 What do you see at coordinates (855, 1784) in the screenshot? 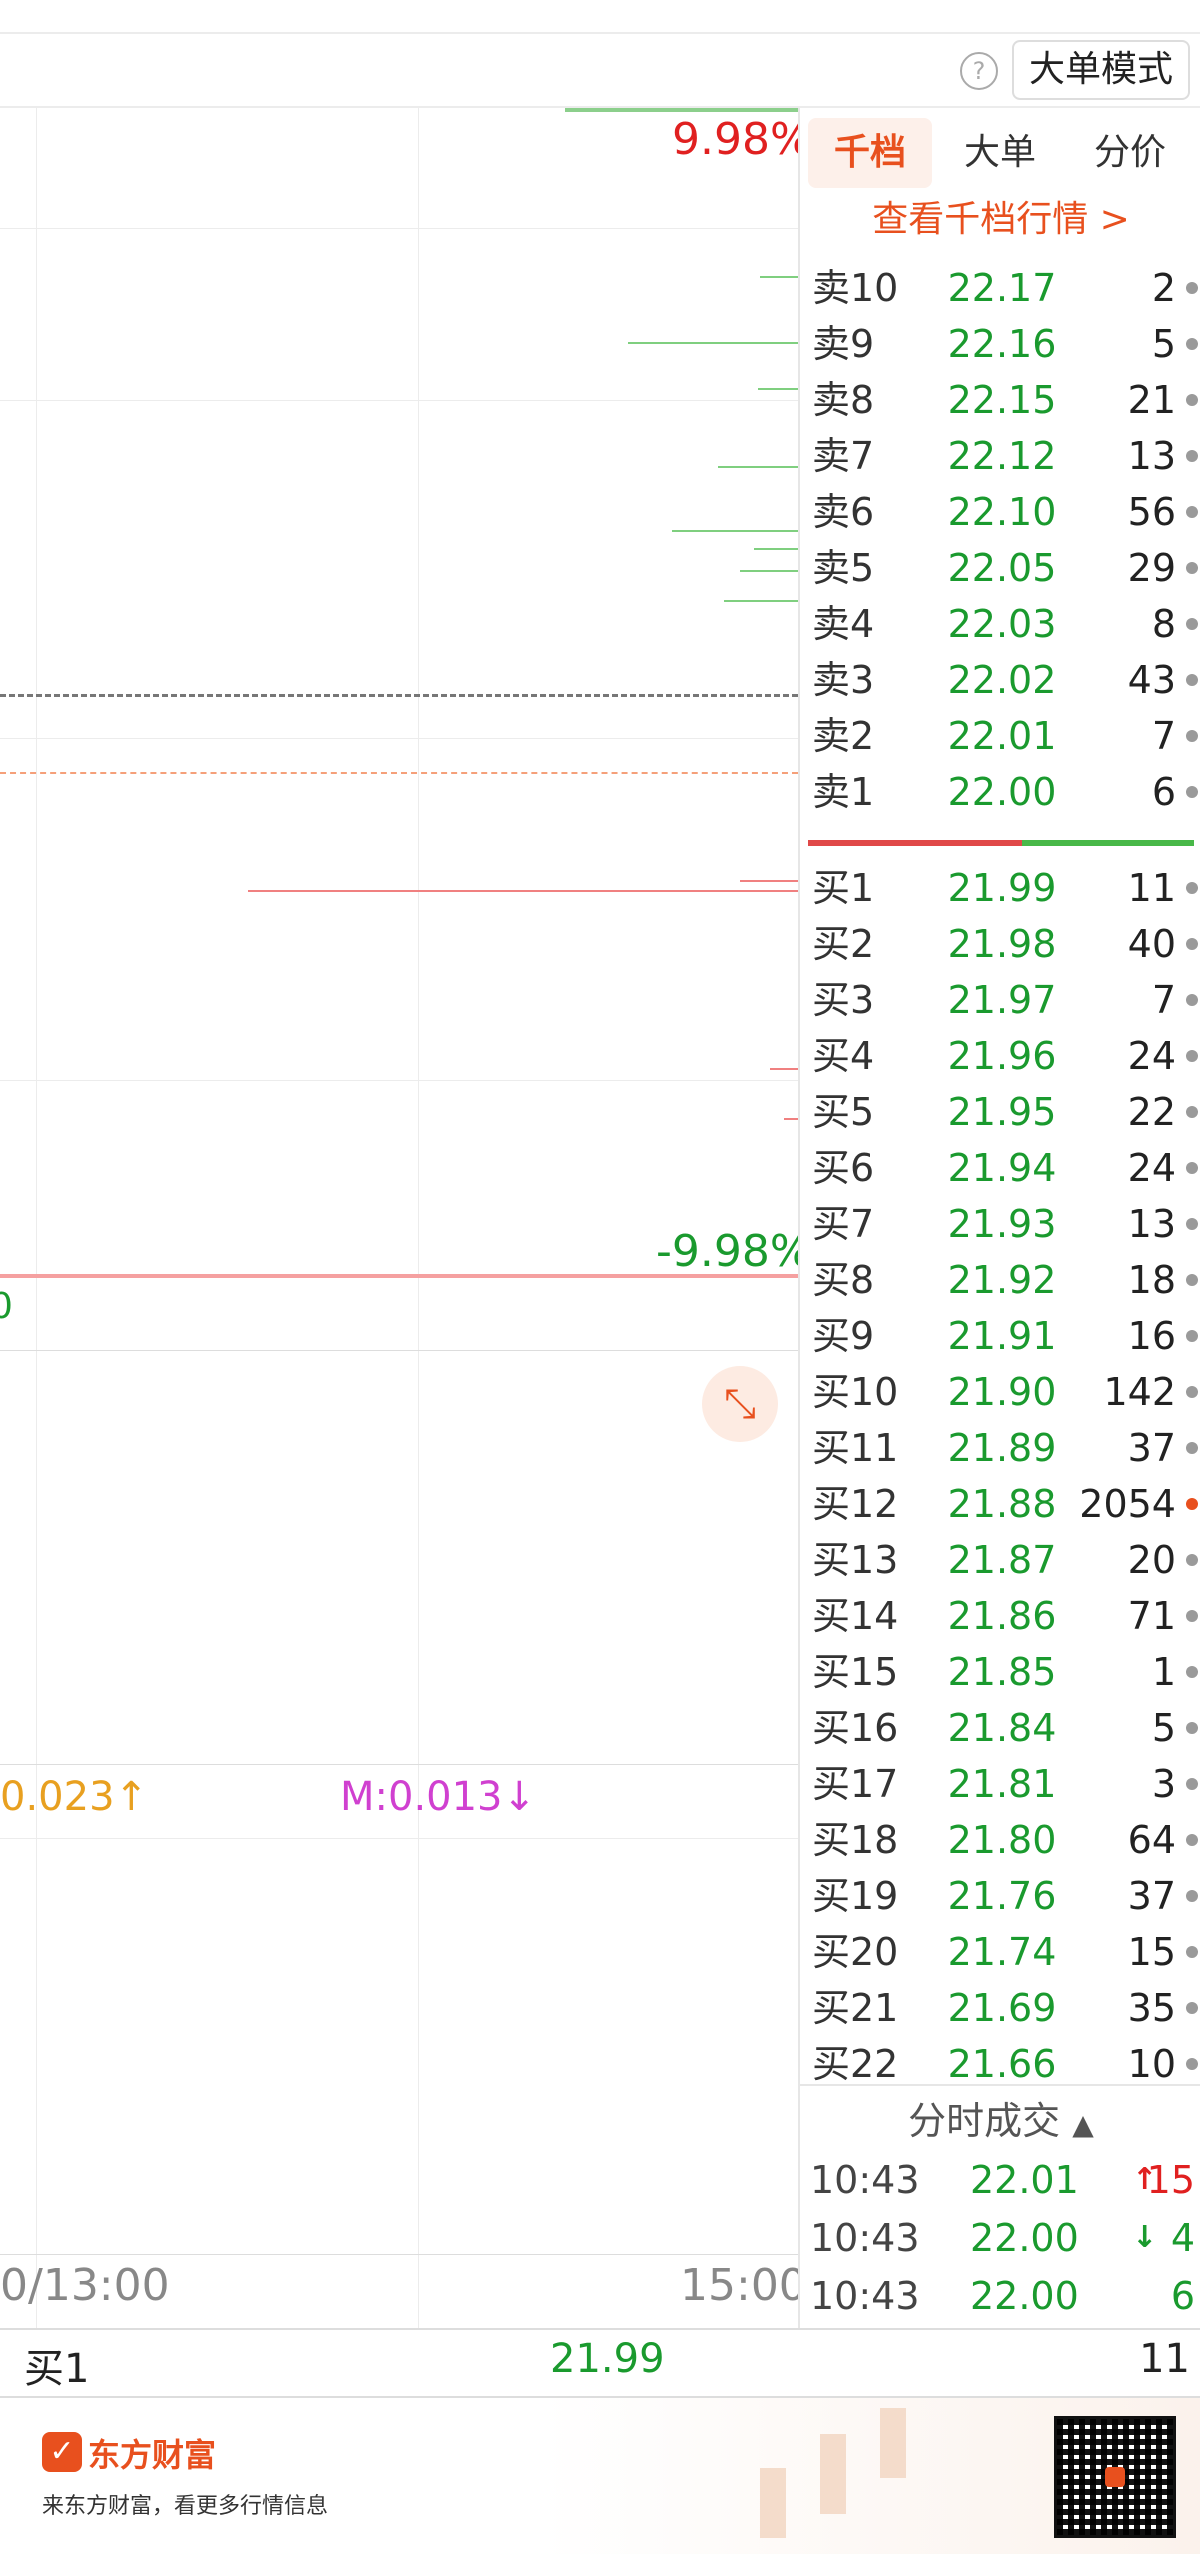
I see `level-label: 买17` at bounding box center [855, 1784].